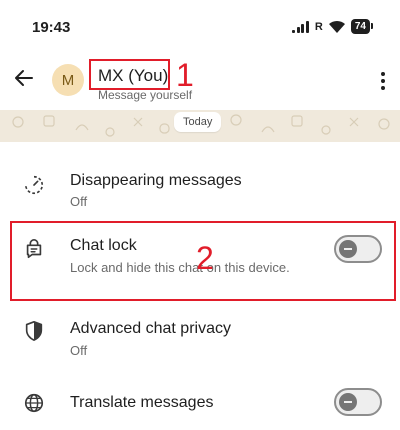  I want to click on timer-icon, so click(34, 185).